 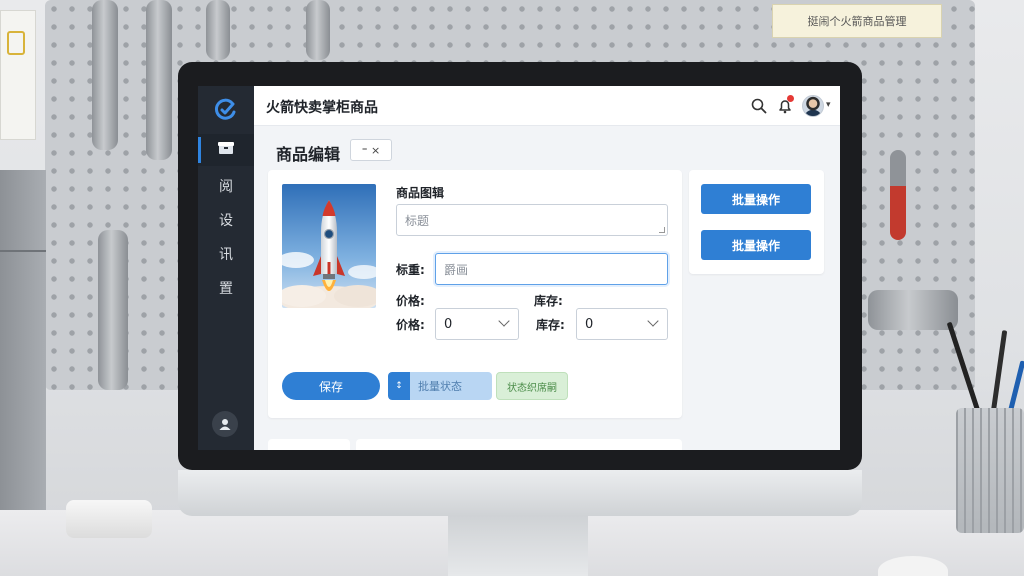 I want to click on sidebar-item-read: 阅, so click(x=226, y=186).